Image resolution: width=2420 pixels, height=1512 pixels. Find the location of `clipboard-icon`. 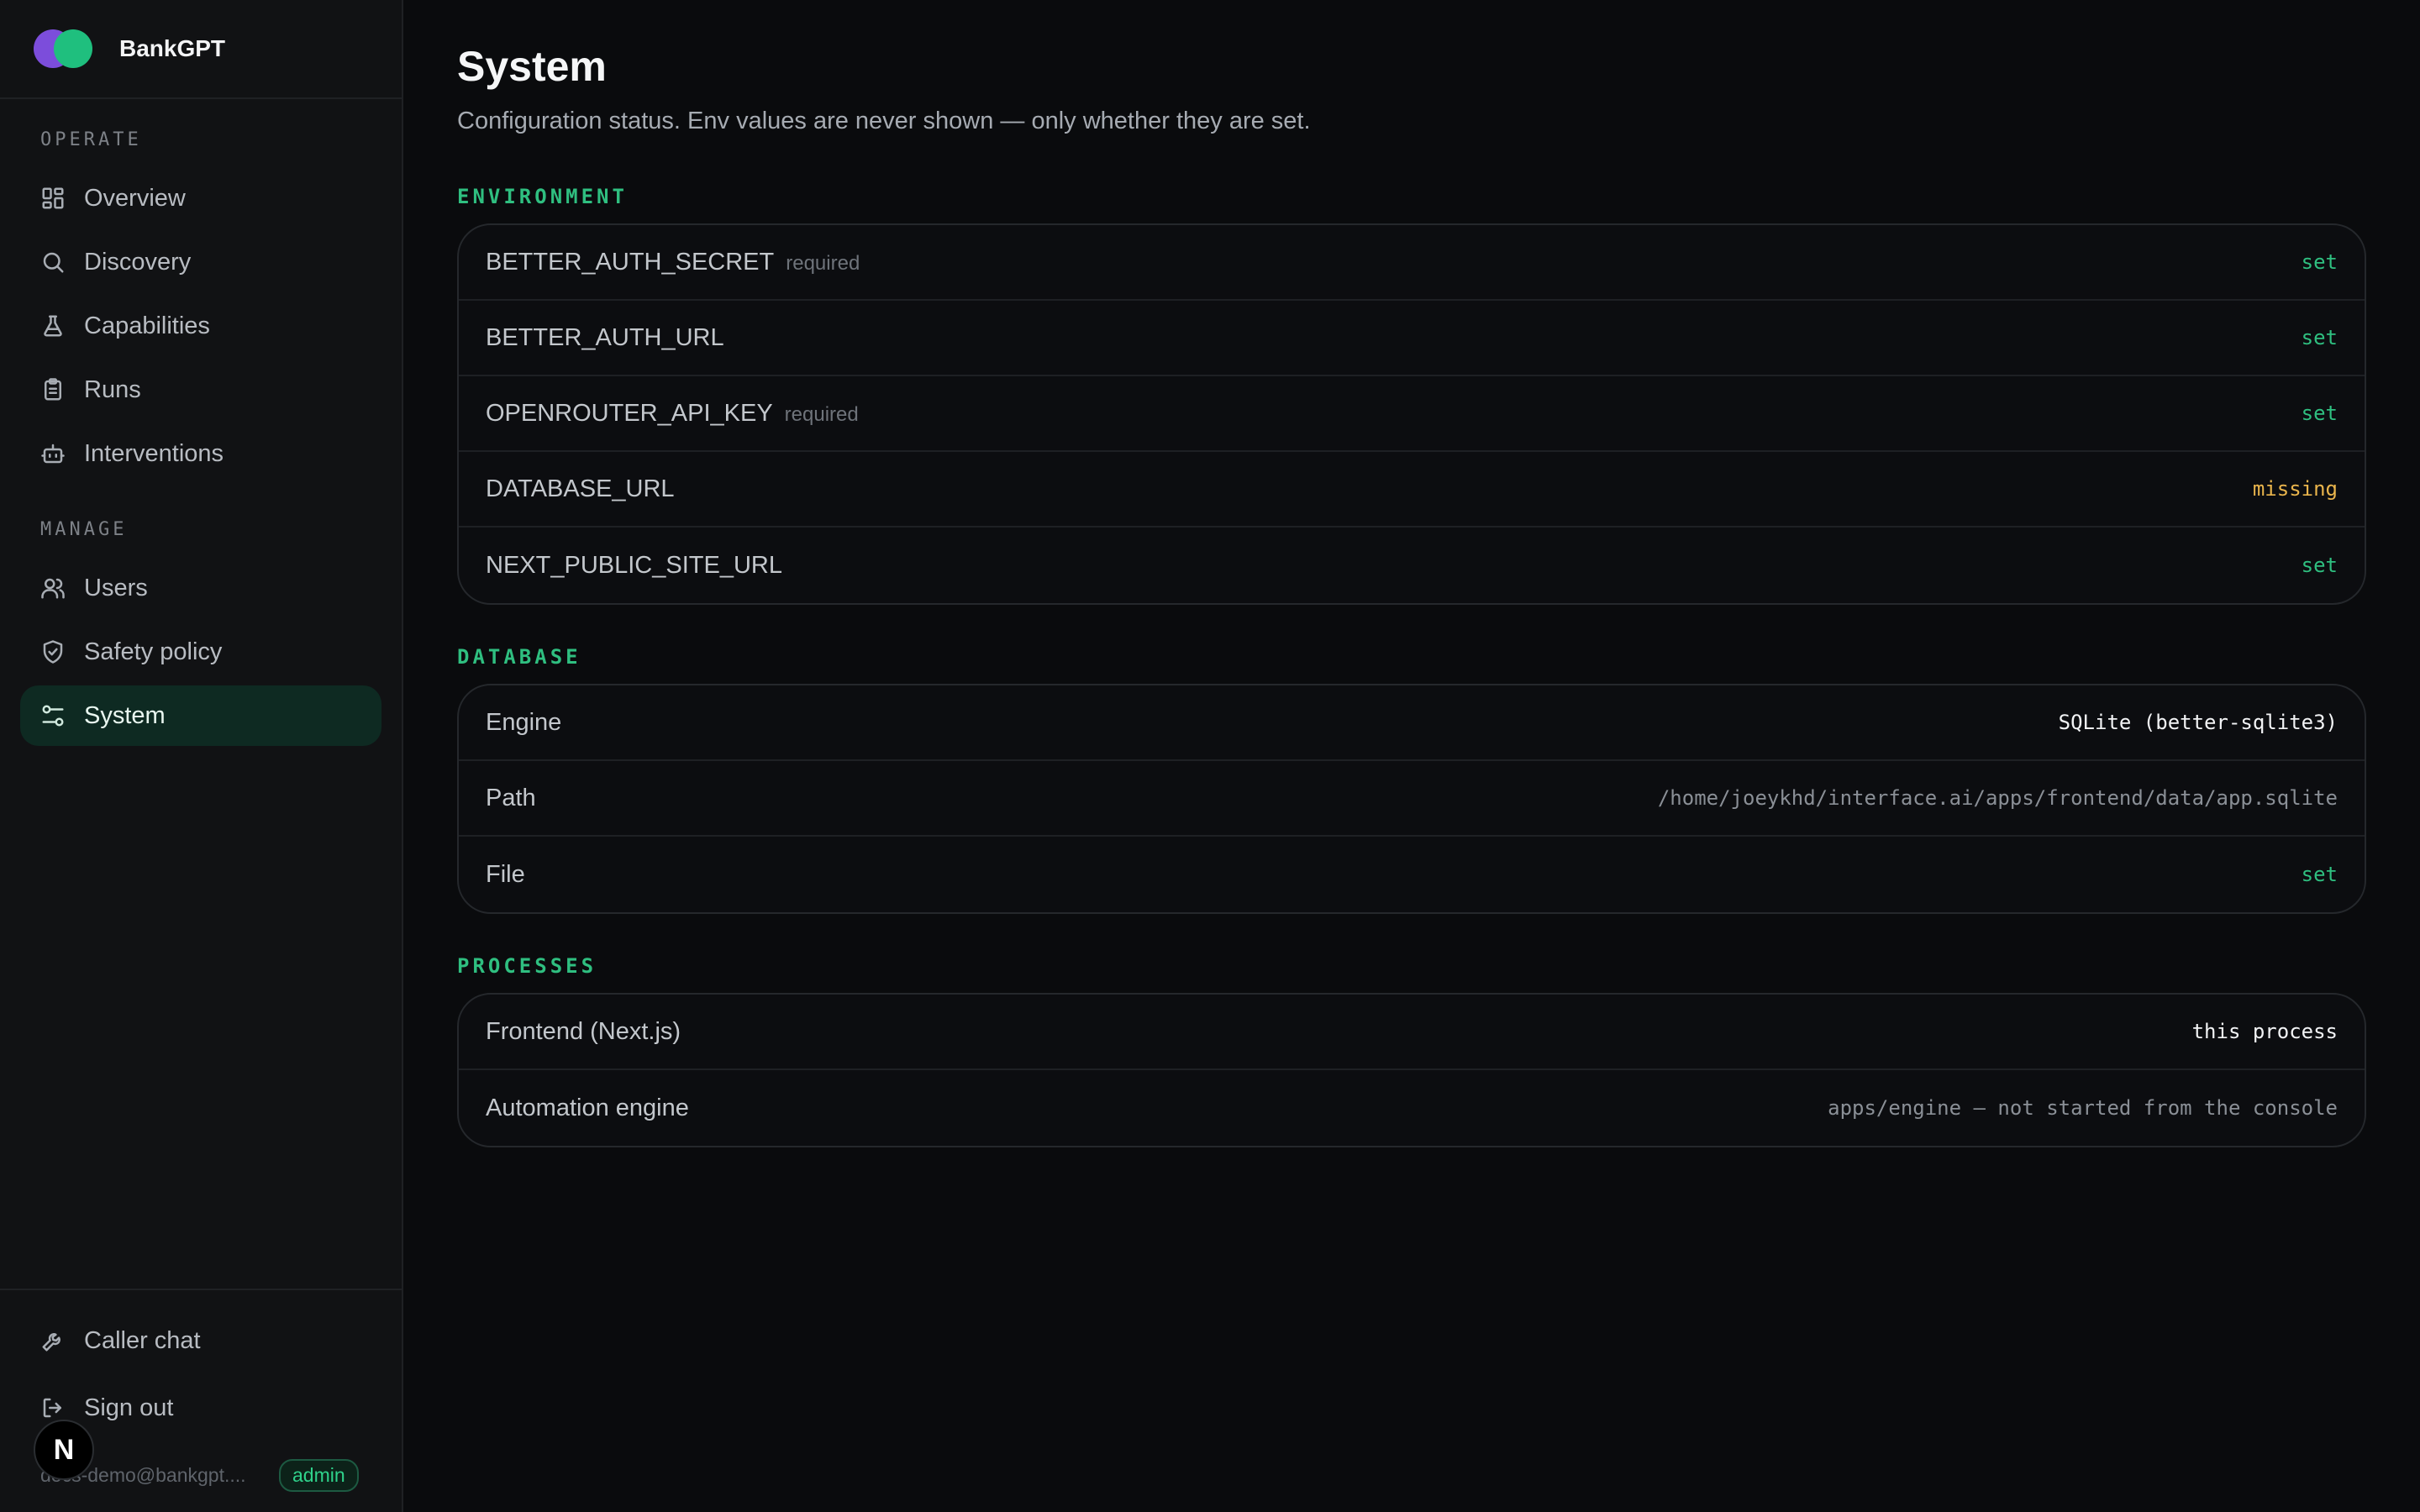

clipboard-icon is located at coordinates (53, 389).